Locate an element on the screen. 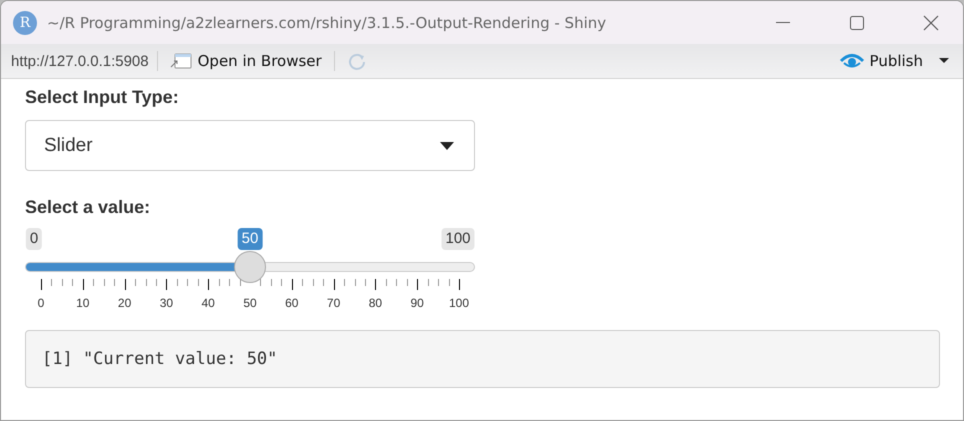  publish-button: Publish is located at coordinates (881, 61).